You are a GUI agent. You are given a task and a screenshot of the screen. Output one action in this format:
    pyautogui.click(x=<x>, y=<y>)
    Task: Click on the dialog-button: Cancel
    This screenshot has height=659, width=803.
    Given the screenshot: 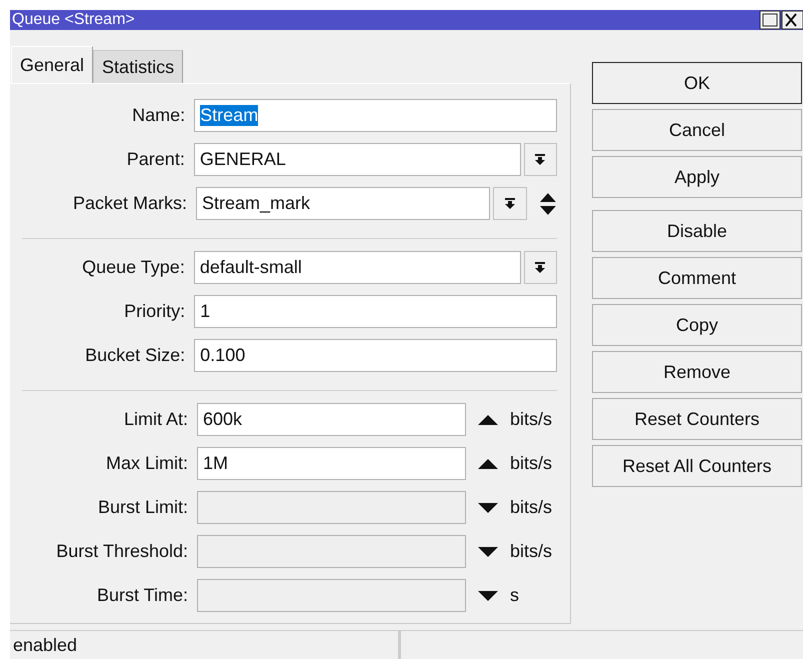 What is the action you would take?
    pyautogui.click(x=697, y=130)
    